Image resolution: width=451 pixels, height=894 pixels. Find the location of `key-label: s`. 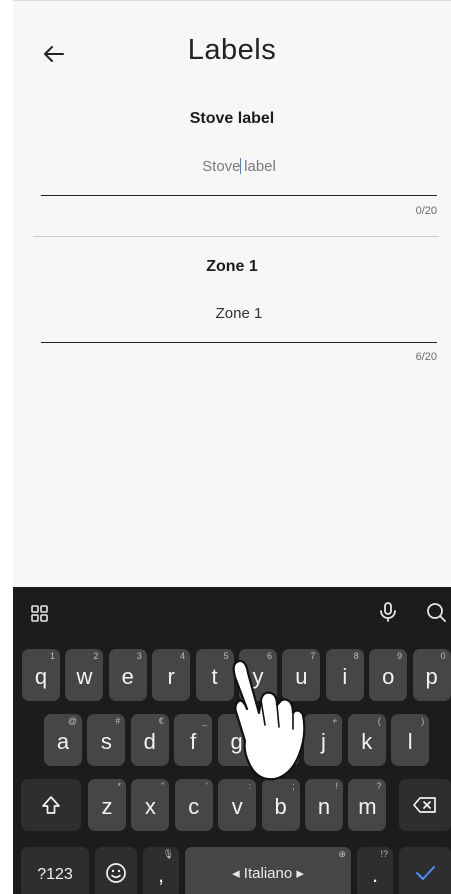

key-label: s is located at coordinates (106, 741).